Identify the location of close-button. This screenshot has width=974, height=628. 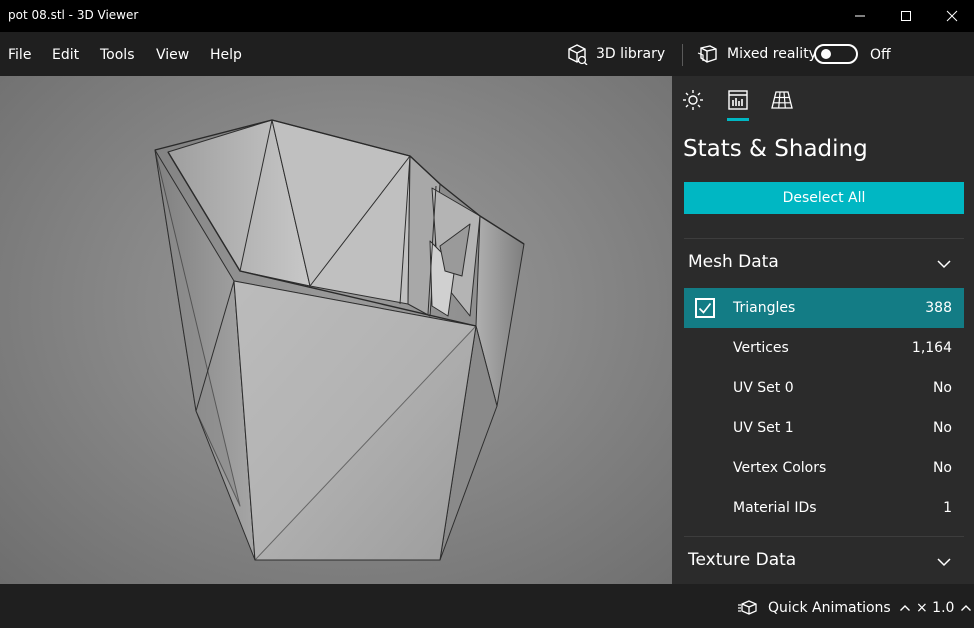
(951, 16).